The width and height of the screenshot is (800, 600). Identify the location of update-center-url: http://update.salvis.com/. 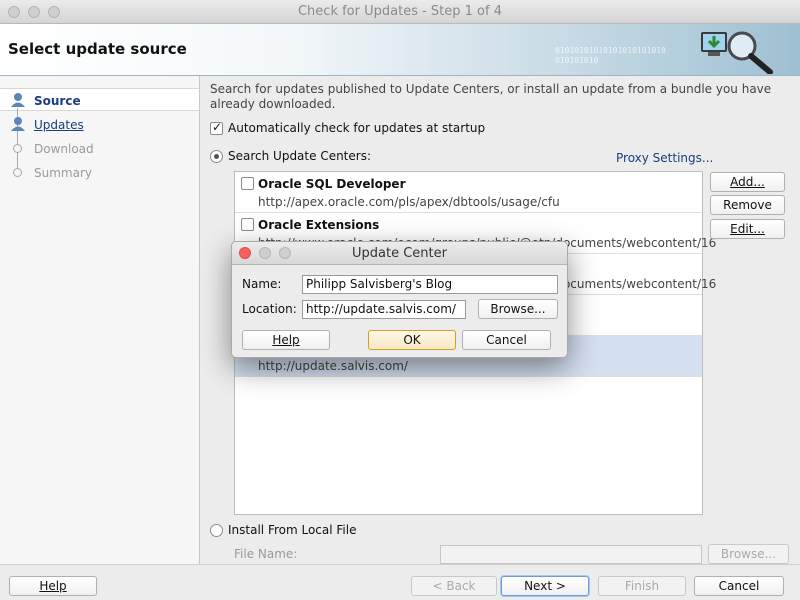
(333, 366).